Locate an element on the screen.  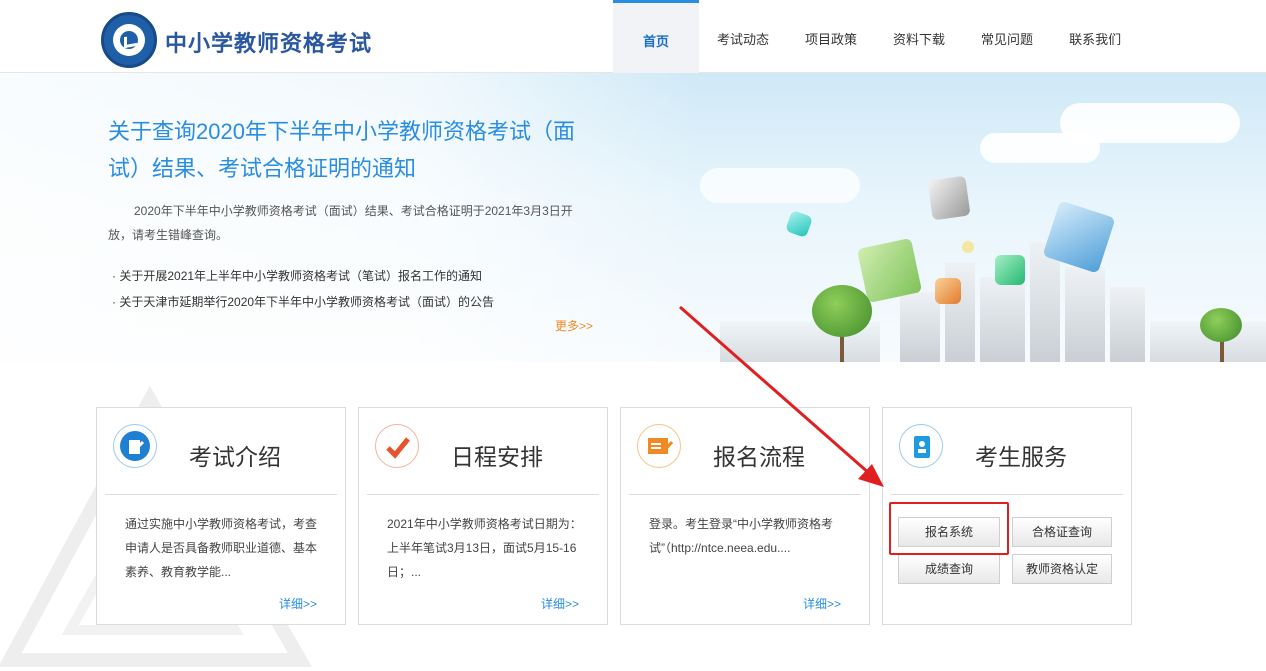
certificate-query-button: 合格证查询 is located at coordinates (1062, 532).